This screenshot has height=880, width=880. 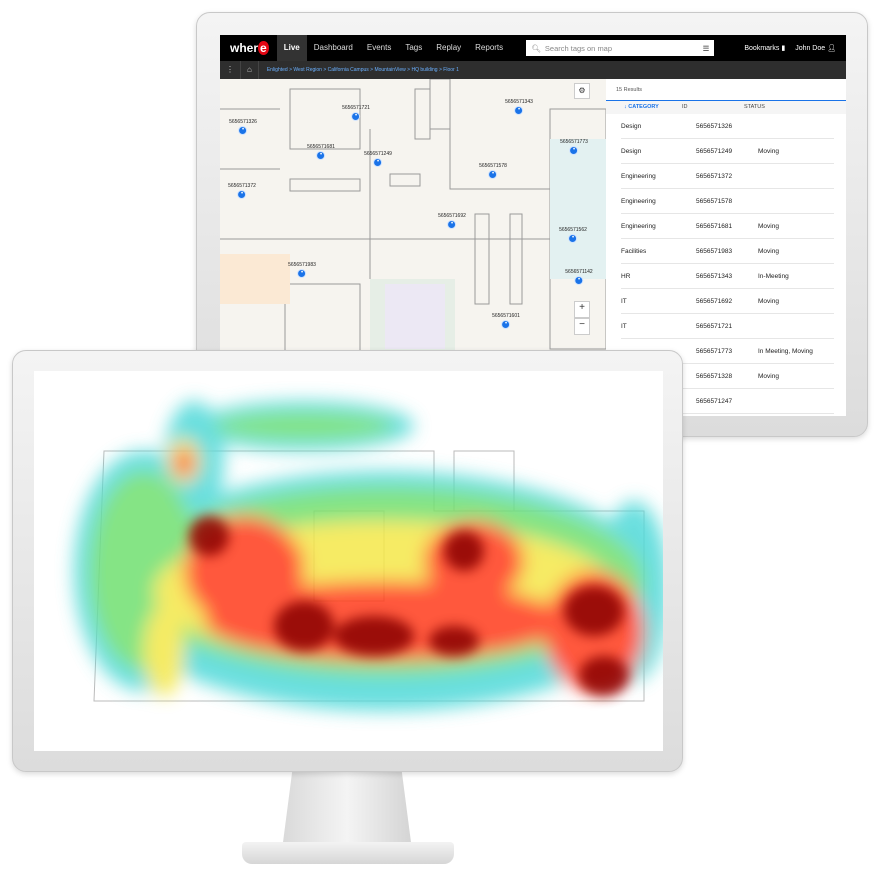 I want to click on tag-marker: 5656571326 •, so click(x=243, y=127).